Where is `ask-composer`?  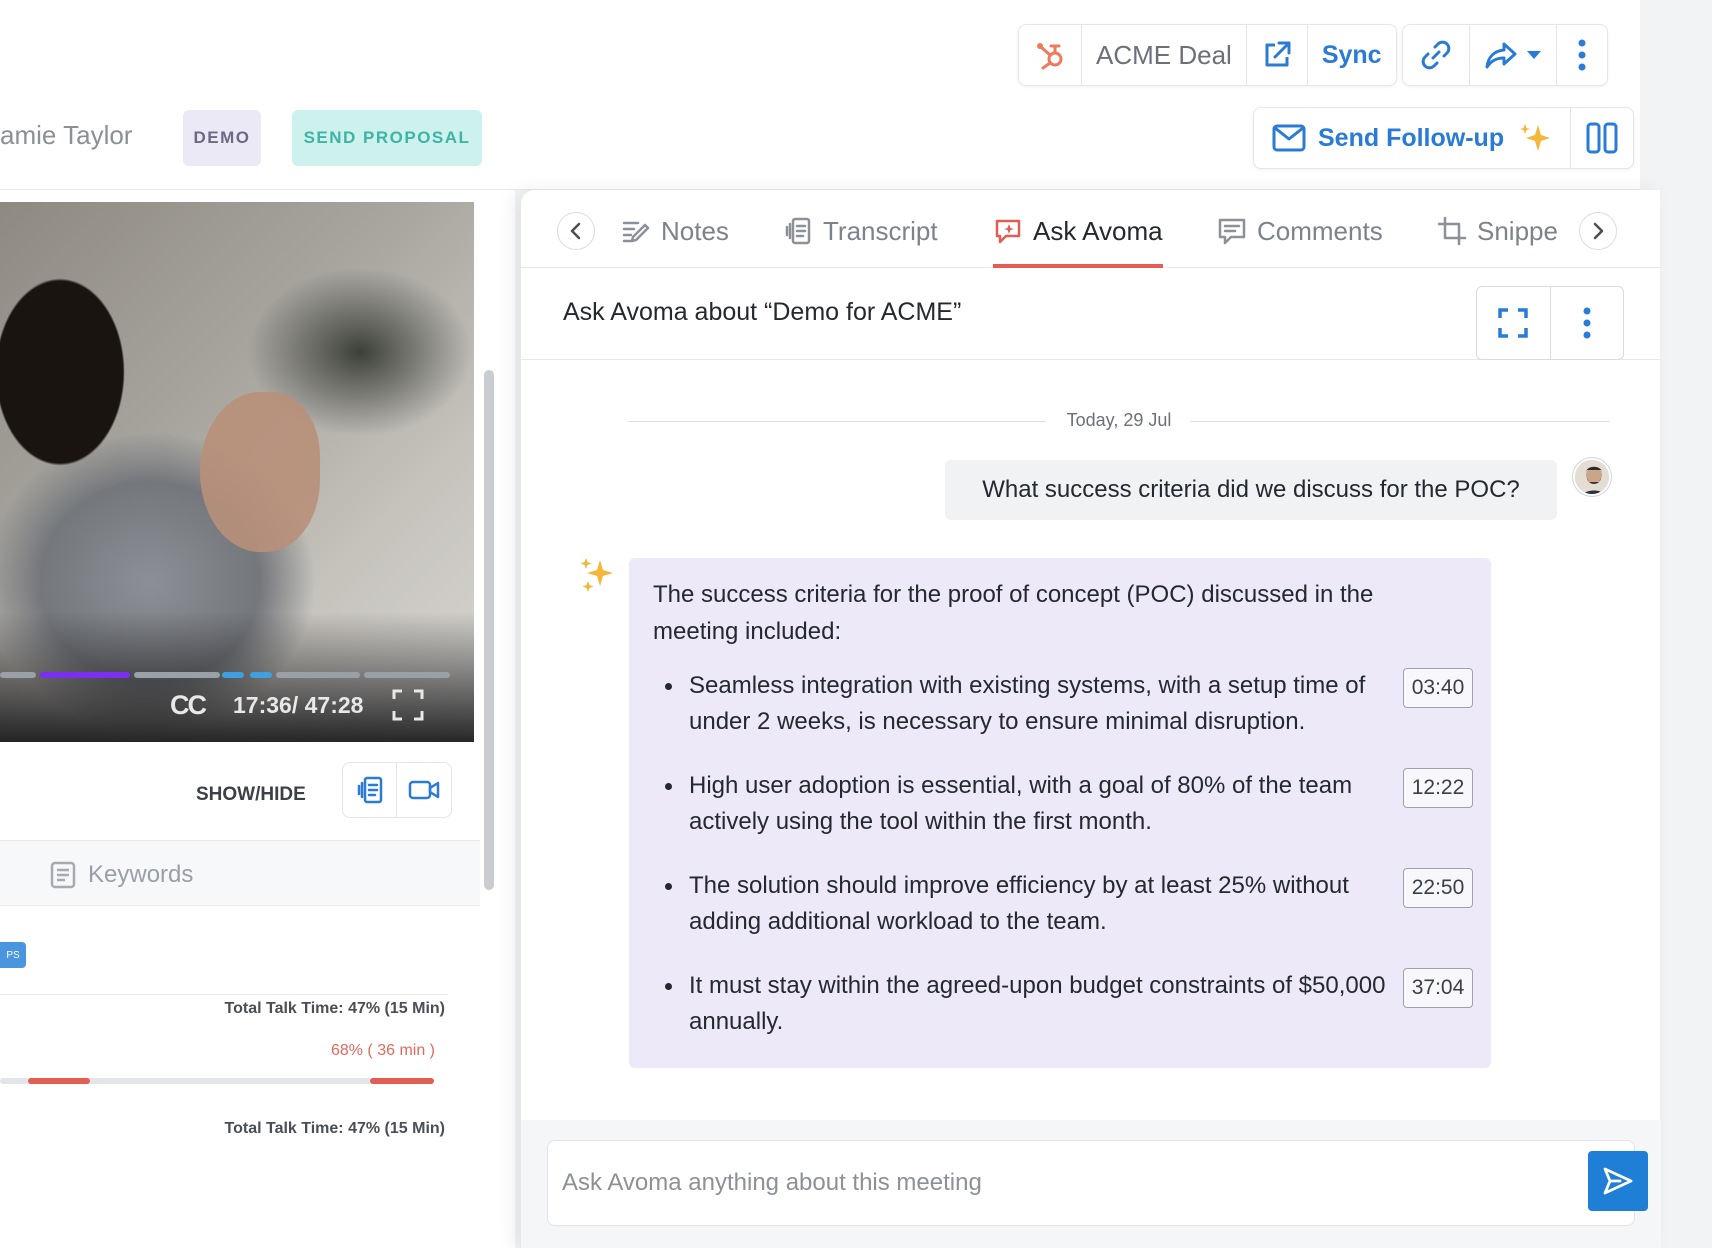
ask-composer is located at coordinates (1097, 1183).